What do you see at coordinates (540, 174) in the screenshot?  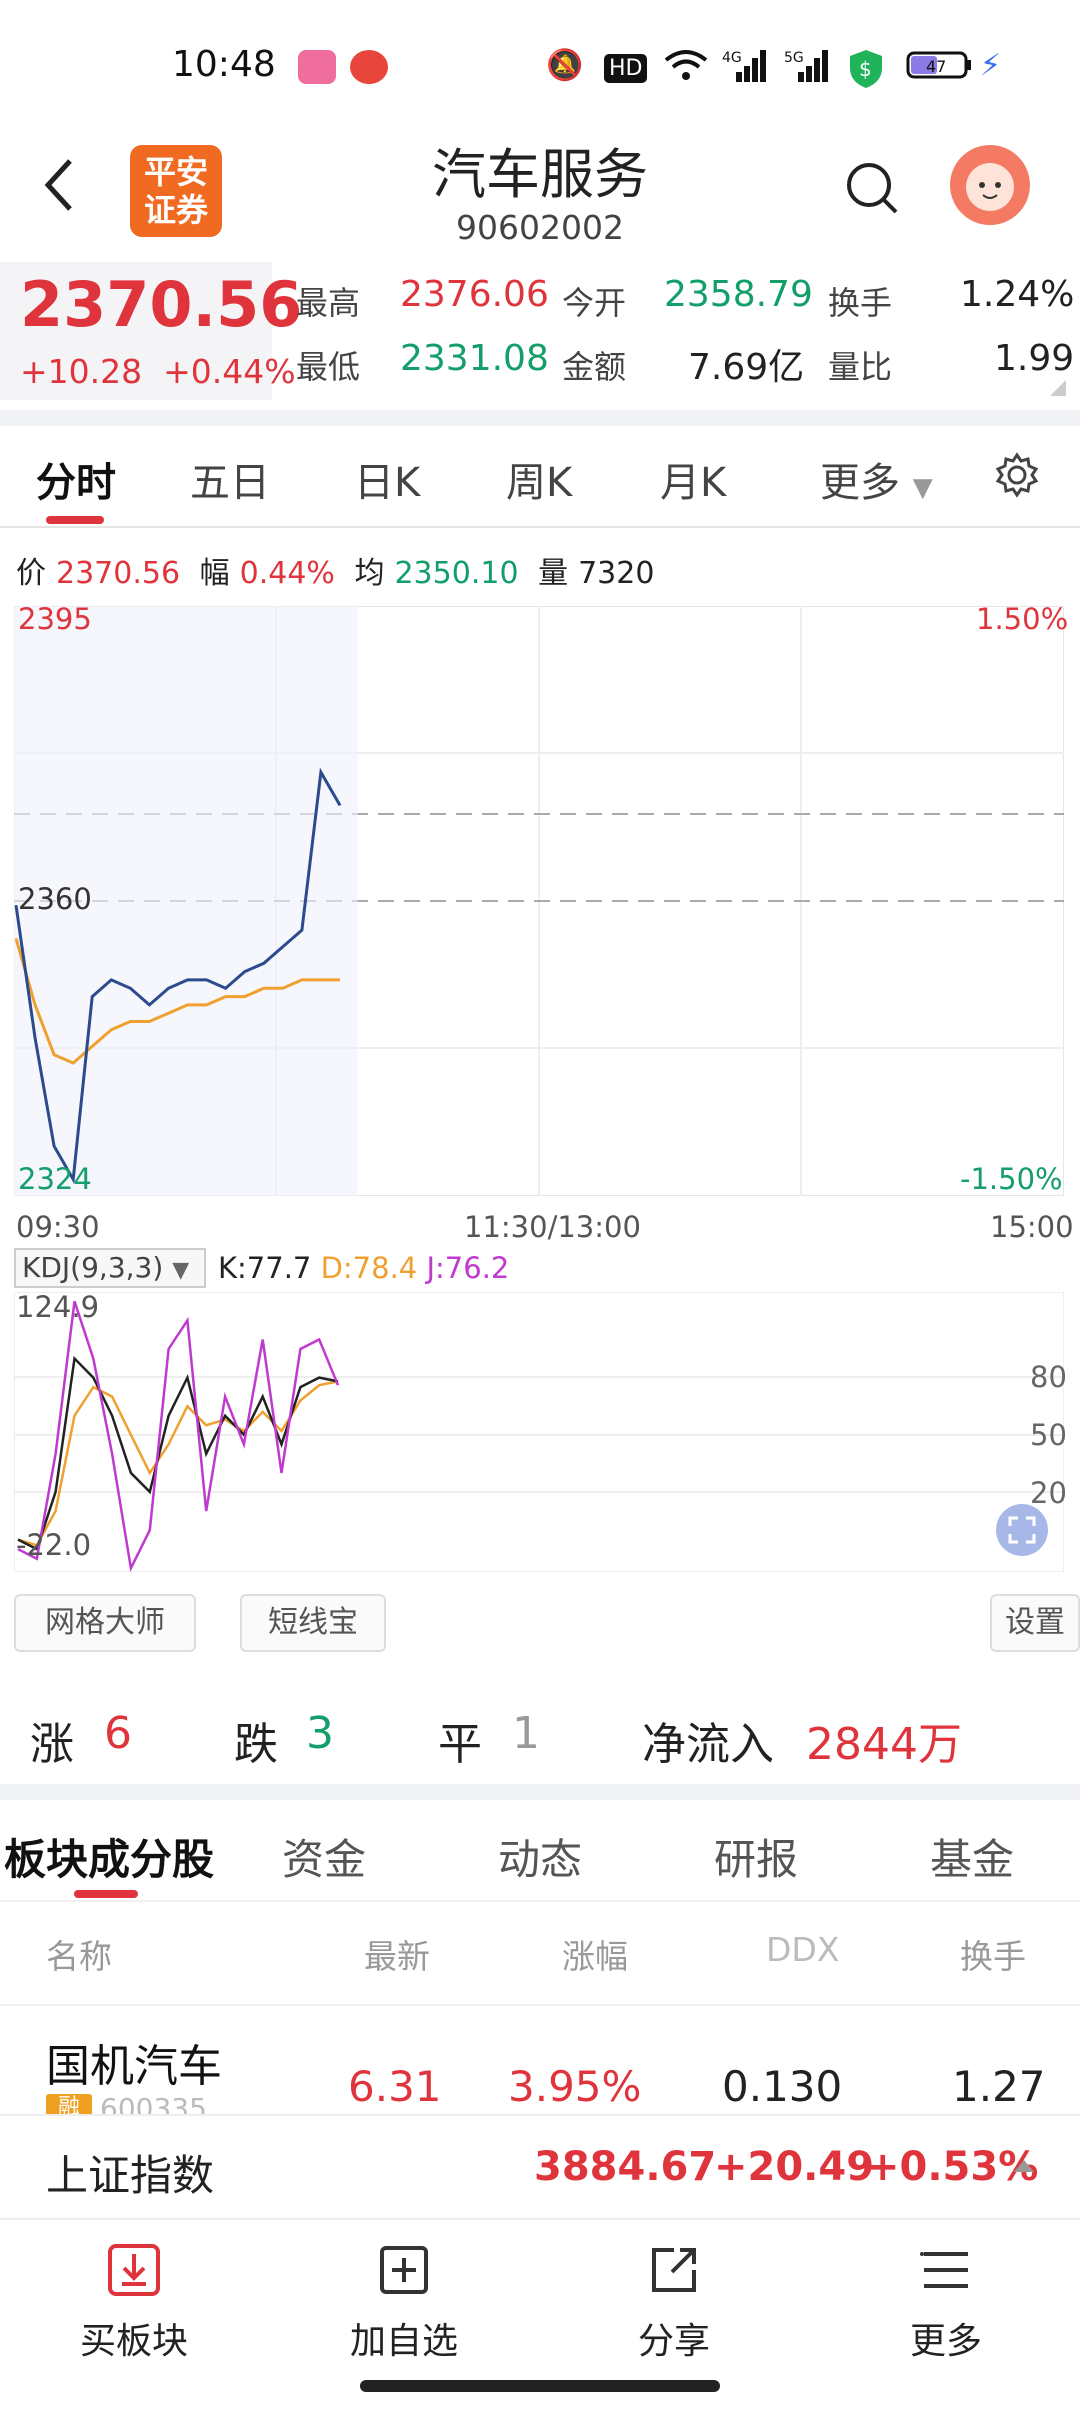 I see `page-title: 汽车服务` at bounding box center [540, 174].